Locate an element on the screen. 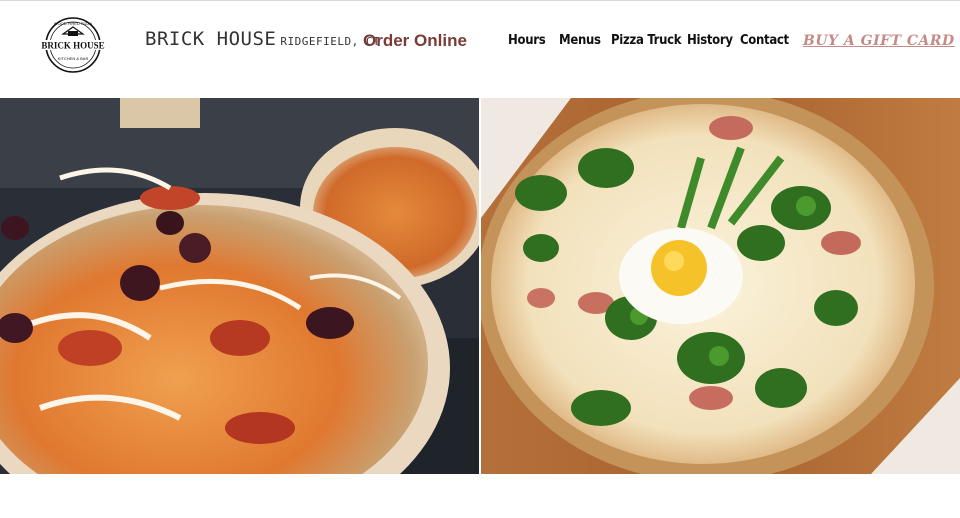  nav-history: History is located at coordinates (710, 40).